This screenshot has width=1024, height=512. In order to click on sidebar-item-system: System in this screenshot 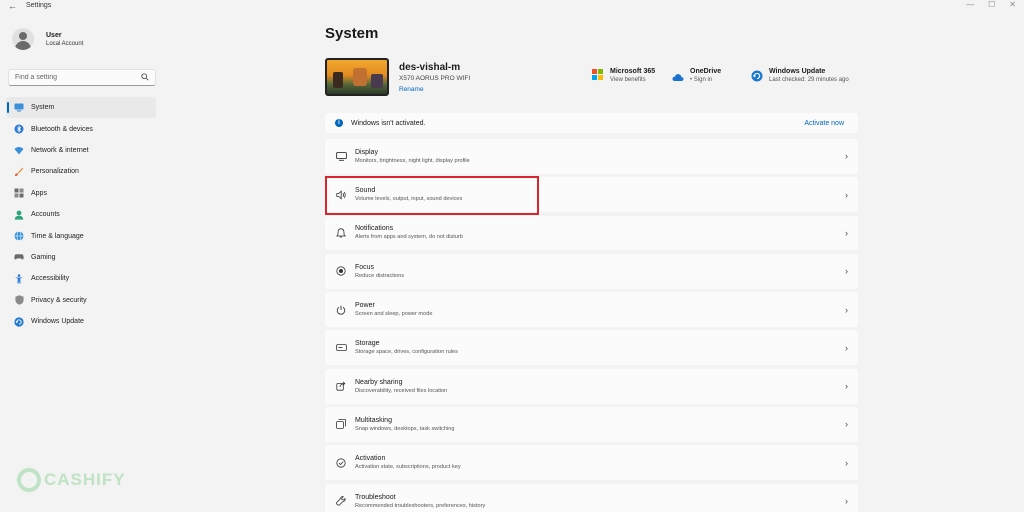, I will do `click(81, 108)`.